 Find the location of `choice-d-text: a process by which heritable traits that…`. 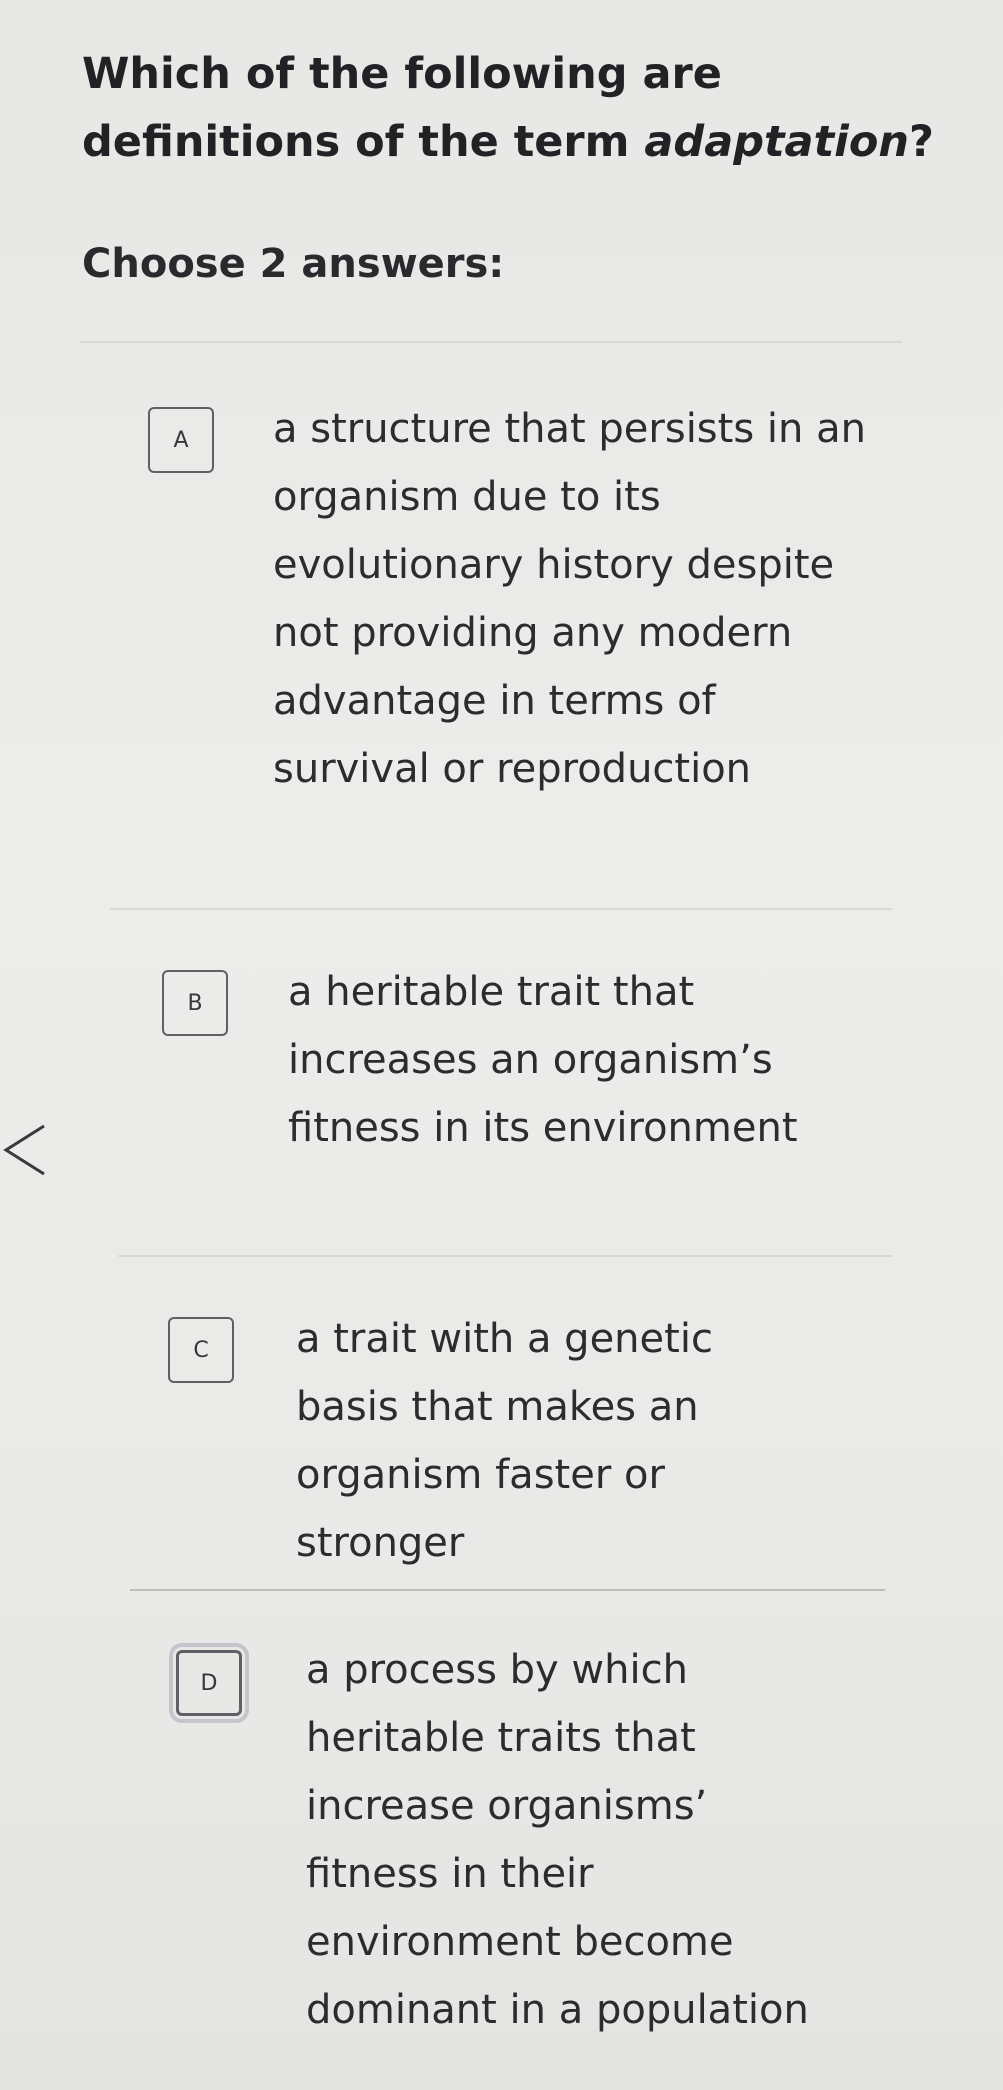

choice-d-text: a process by which heritable traits that… is located at coordinates (557, 1840).